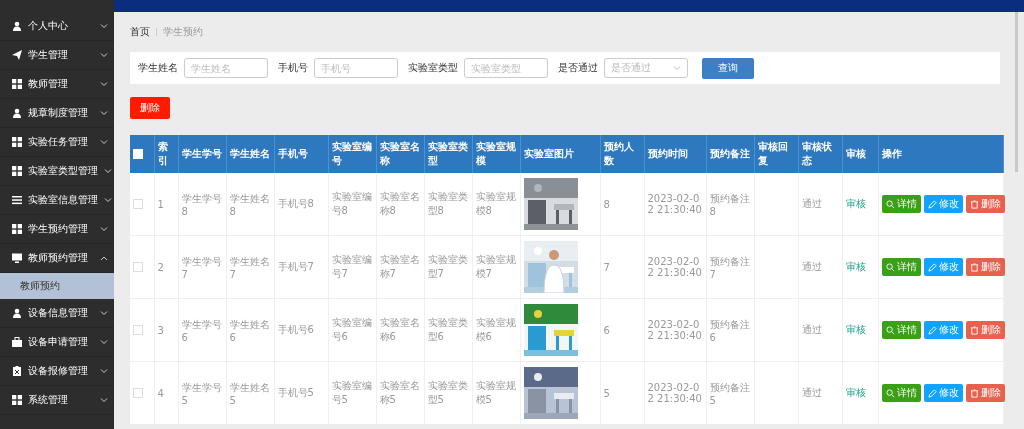 The image size is (1024, 429). What do you see at coordinates (622, 204) in the screenshot?
I see `table-cell: 8` at bounding box center [622, 204].